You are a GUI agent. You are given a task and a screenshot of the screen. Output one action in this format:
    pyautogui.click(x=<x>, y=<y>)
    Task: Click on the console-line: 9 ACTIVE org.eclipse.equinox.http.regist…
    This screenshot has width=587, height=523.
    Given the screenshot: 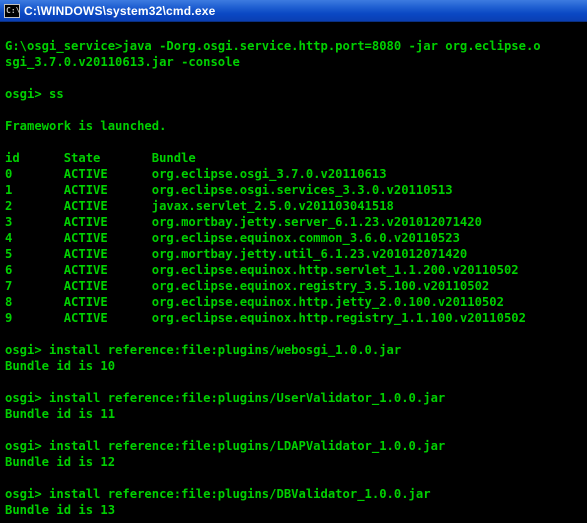 What is the action you would take?
    pyautogui.click(x=265, y=318)
    